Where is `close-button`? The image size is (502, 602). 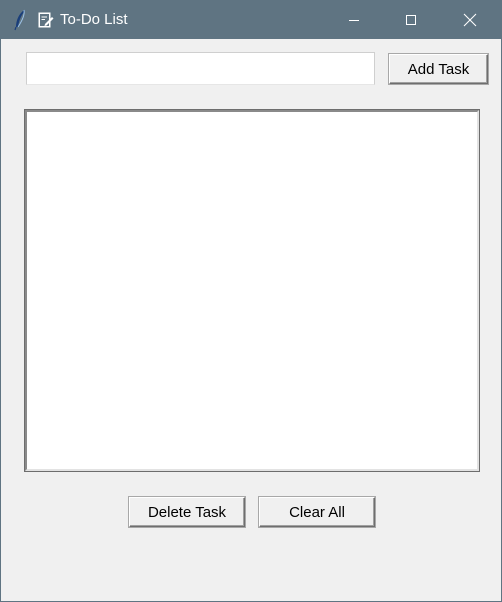 close-button is located at coordinates (470, 20).